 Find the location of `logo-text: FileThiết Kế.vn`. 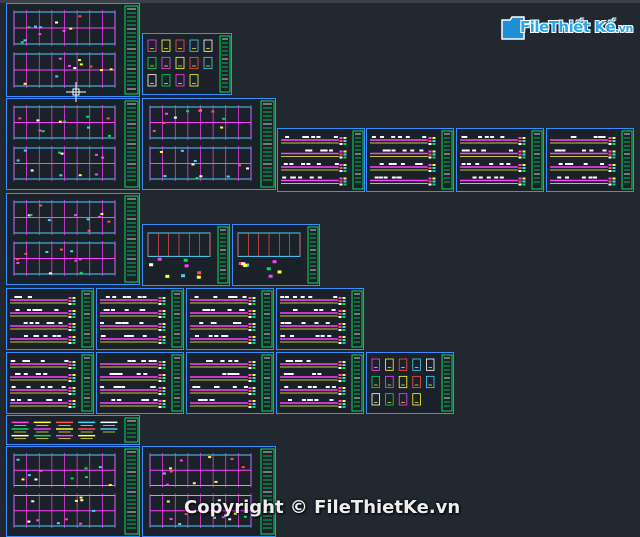

logo-text: FileThiết Kế.vn is located at coordinates (576, 27).